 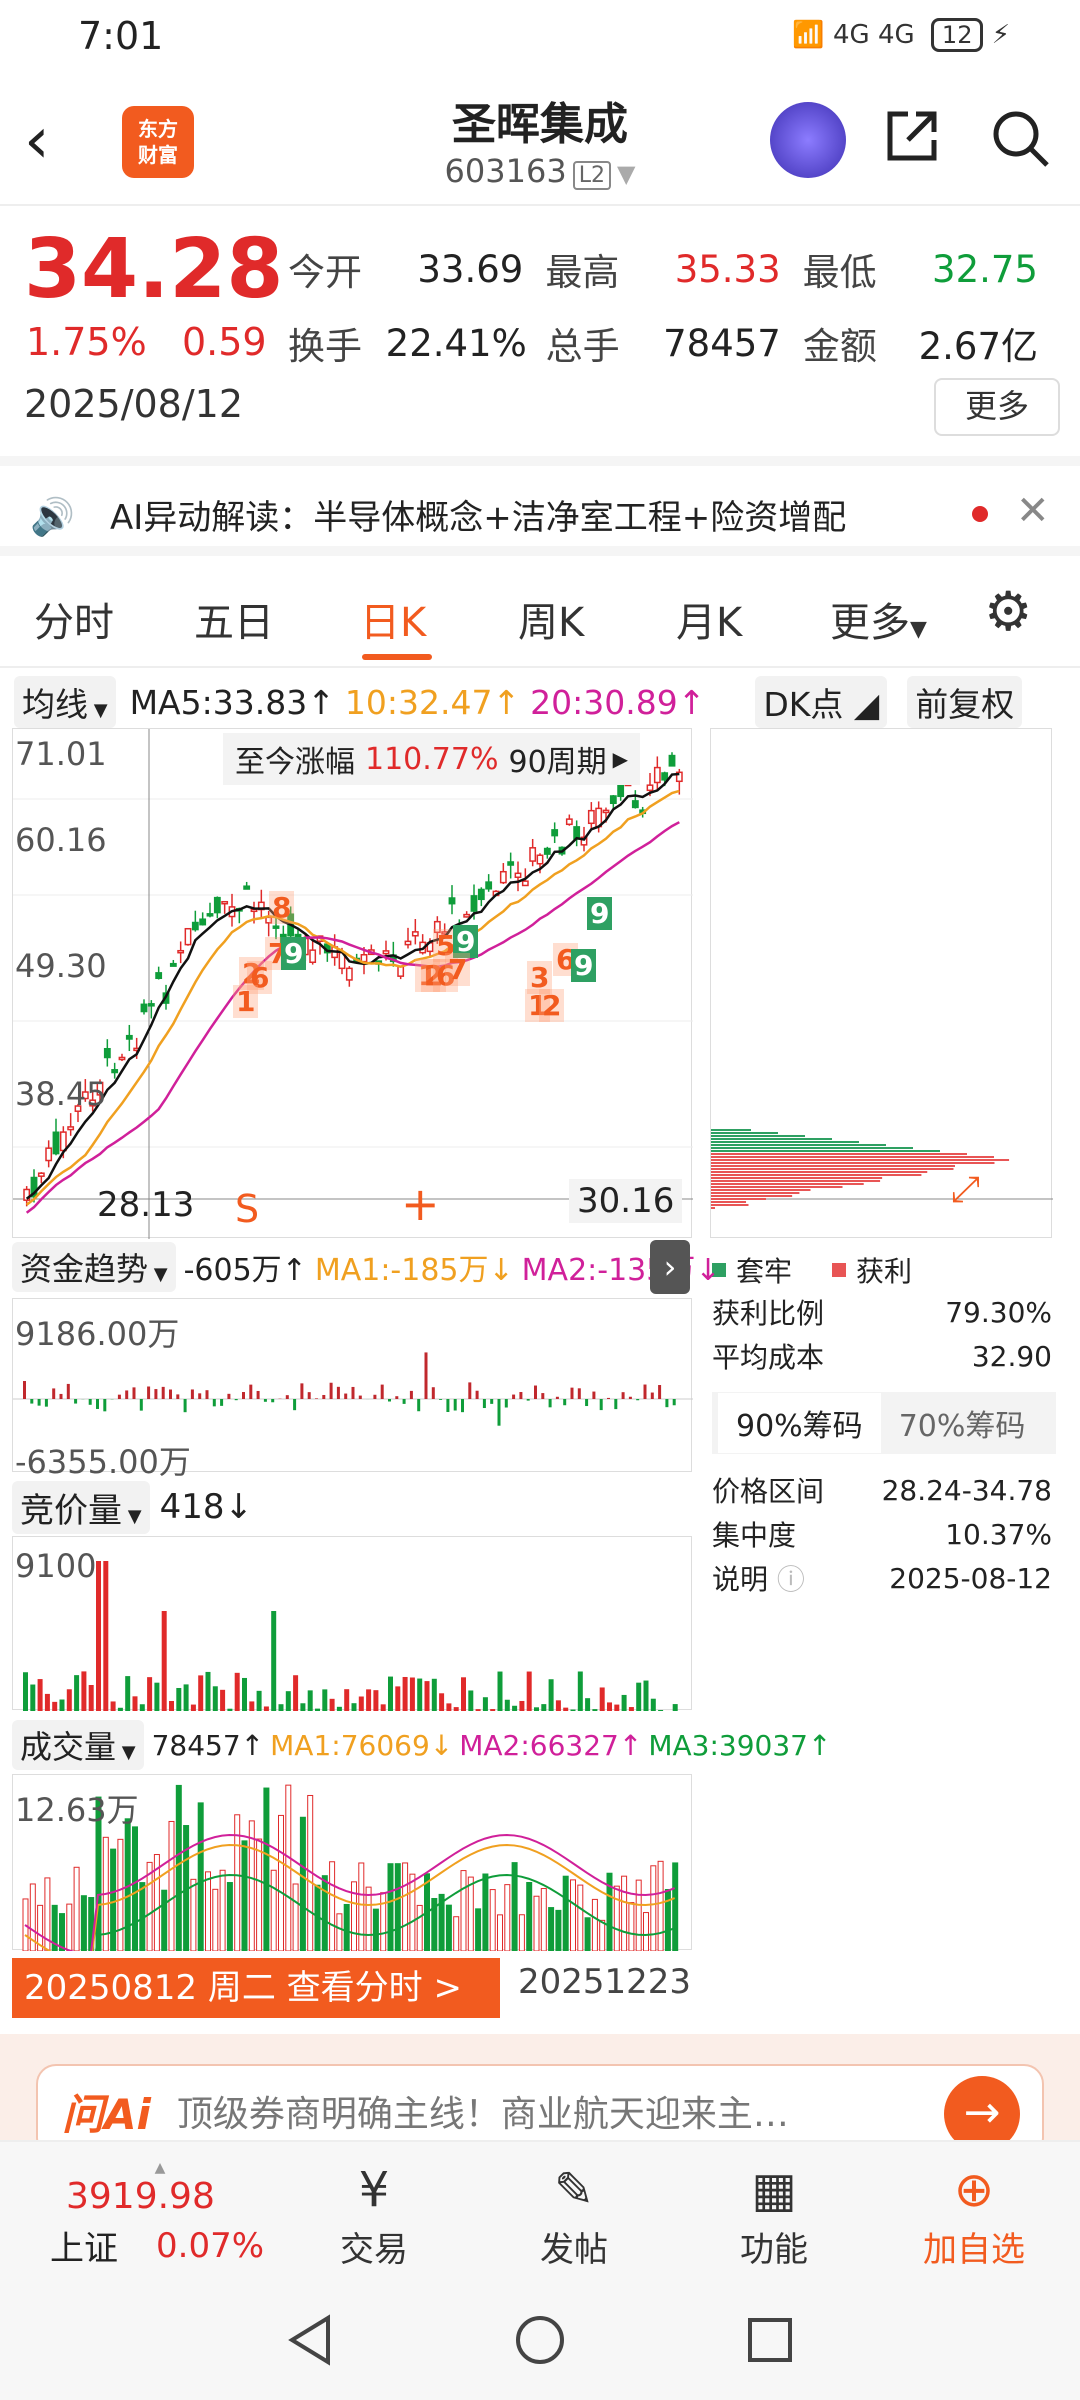 I want to click on tab-more: 更多▼, so click(x=878, y=619).